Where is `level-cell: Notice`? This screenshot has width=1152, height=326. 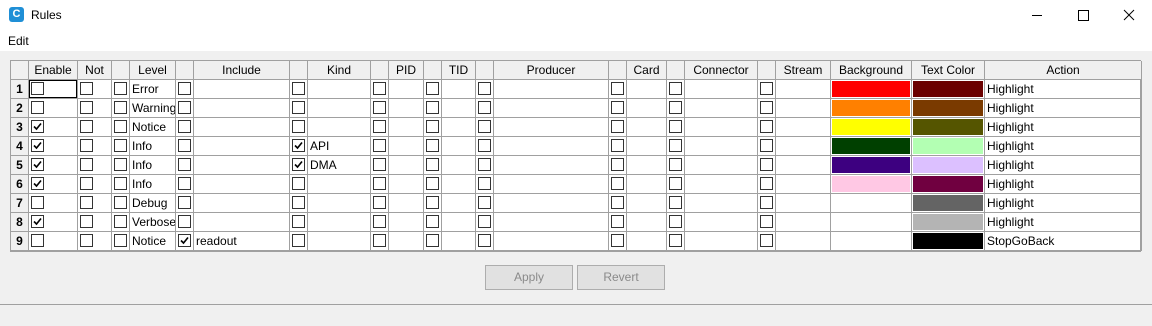
level-cell: Notice is located at coordinates (153, 241).